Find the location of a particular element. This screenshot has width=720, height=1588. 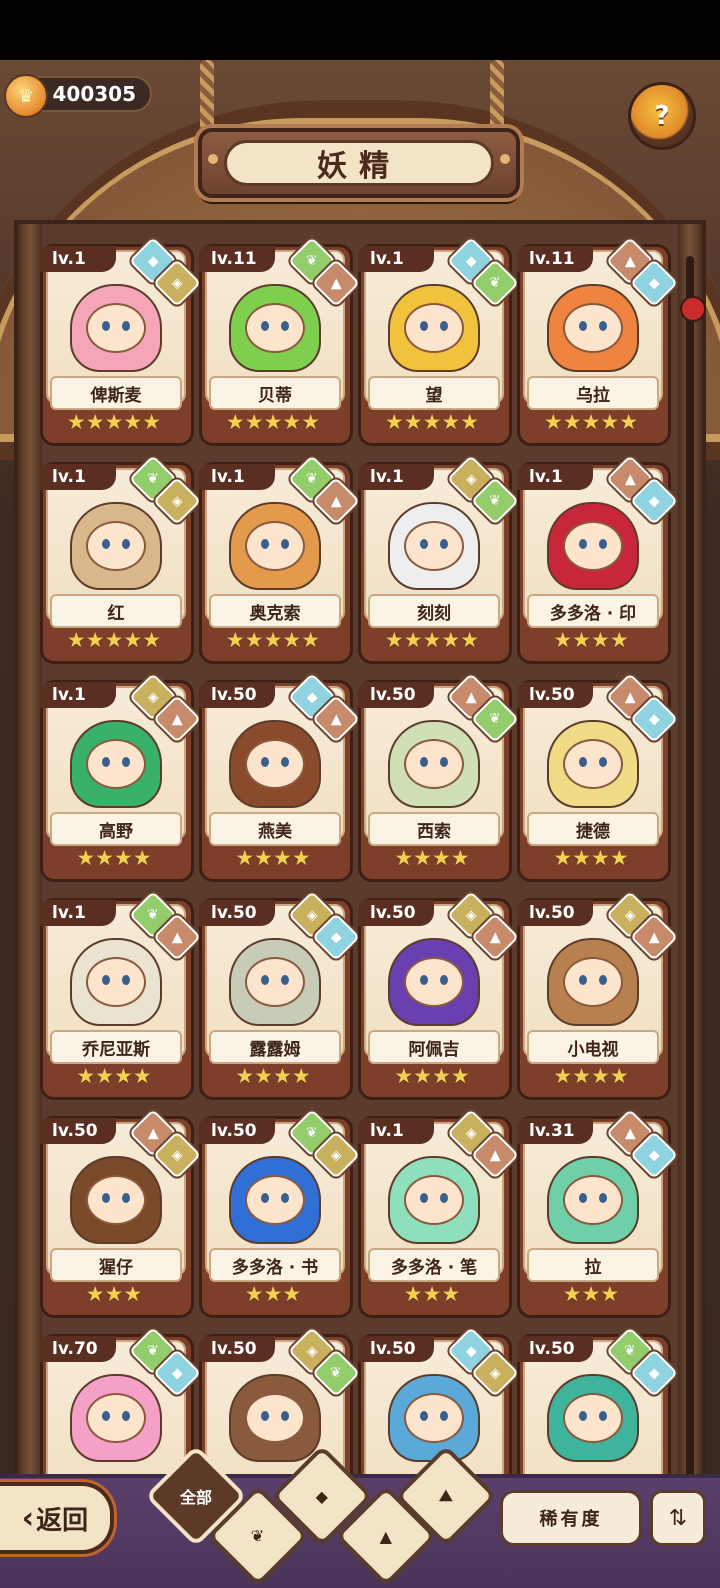

fairy-card: lv.11 ▲ ◆ 乌拉 ★★★★★ is located at coordinates (598, 341).